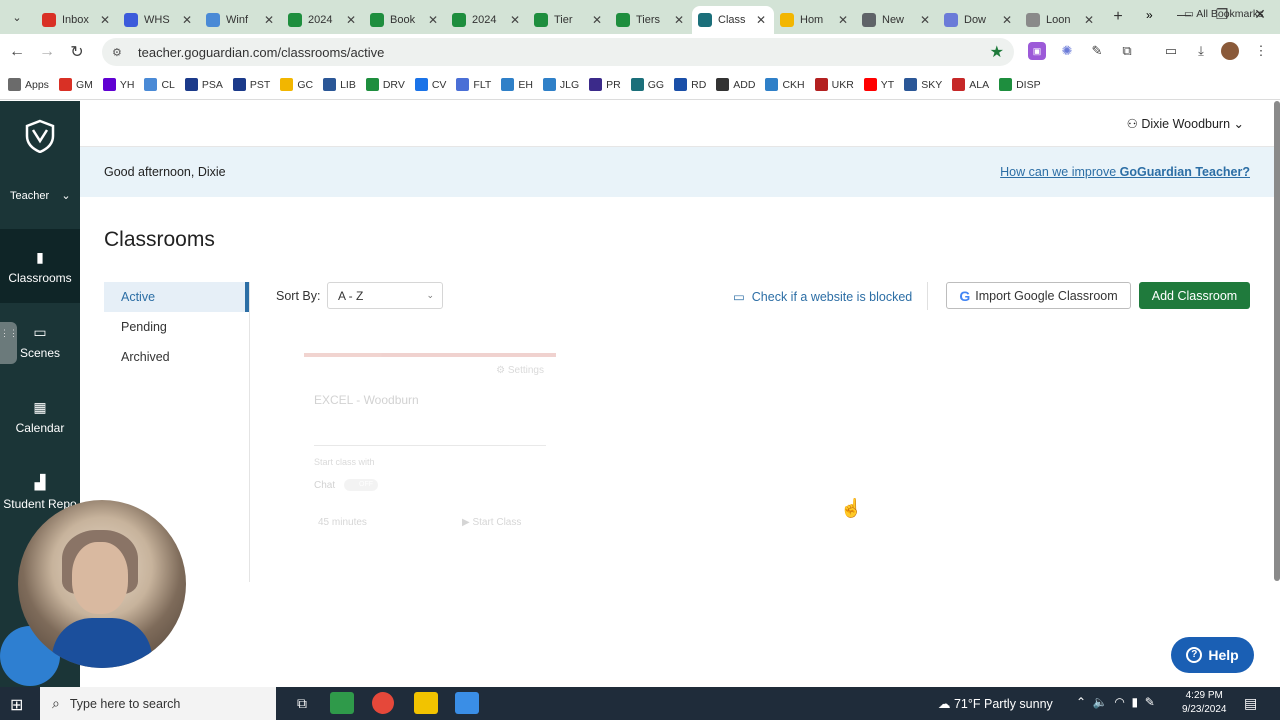 This screenshot has width=1280, height=720. What do you see at coordinates (1261, 51) in the screenshot?
I see `menu-kebab-icon: ⋮` at bounding box center [1261, 51].